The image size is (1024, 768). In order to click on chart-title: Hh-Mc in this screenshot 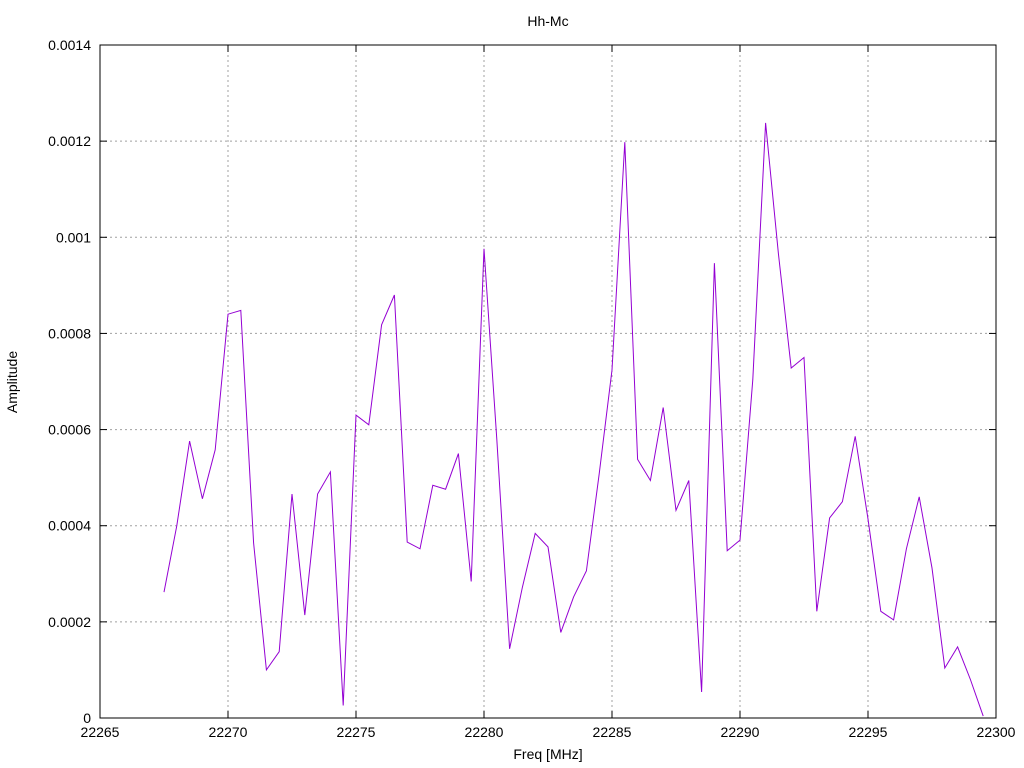, I will do `click(547, 21)`.